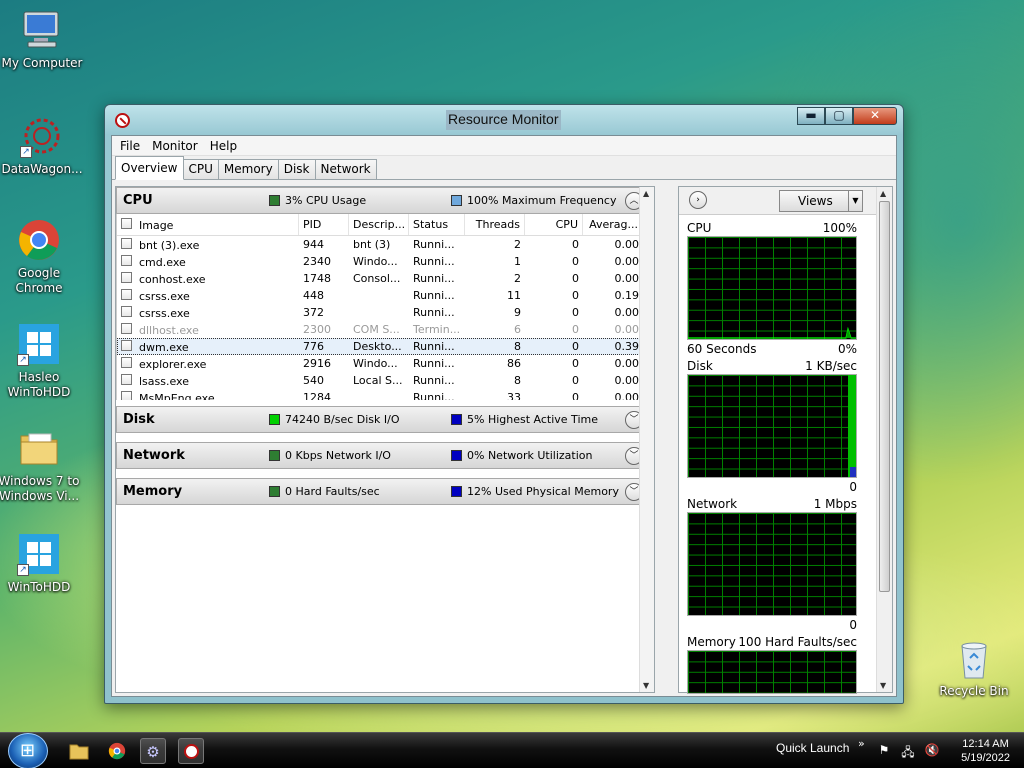  I want to click on menu-file: File, so click(130, 145).